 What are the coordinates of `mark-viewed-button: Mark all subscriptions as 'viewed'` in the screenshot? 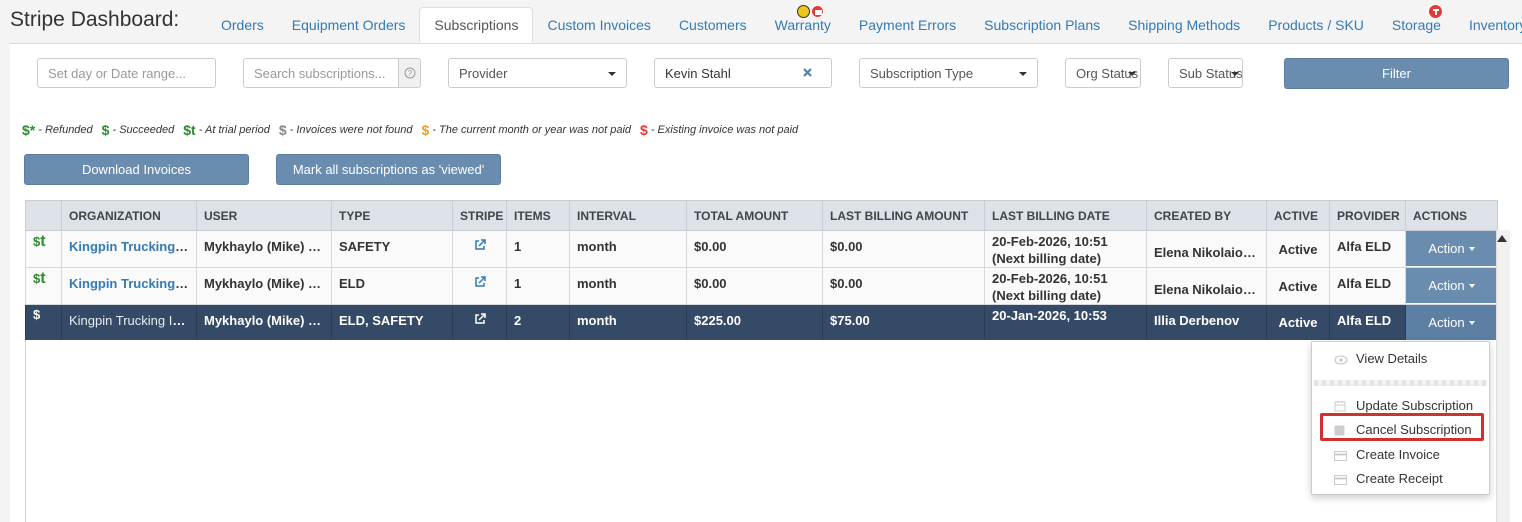 It's located at (388, 169).